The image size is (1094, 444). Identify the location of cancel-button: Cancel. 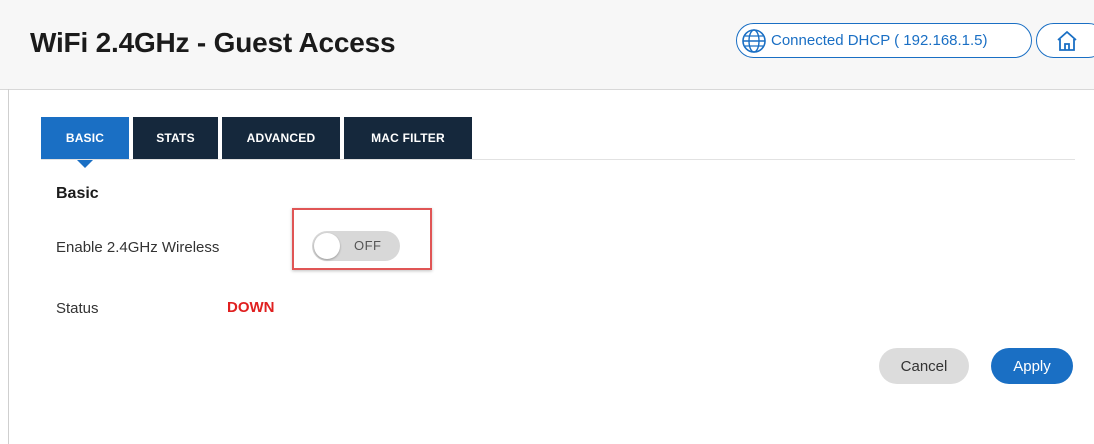
(924, 366).